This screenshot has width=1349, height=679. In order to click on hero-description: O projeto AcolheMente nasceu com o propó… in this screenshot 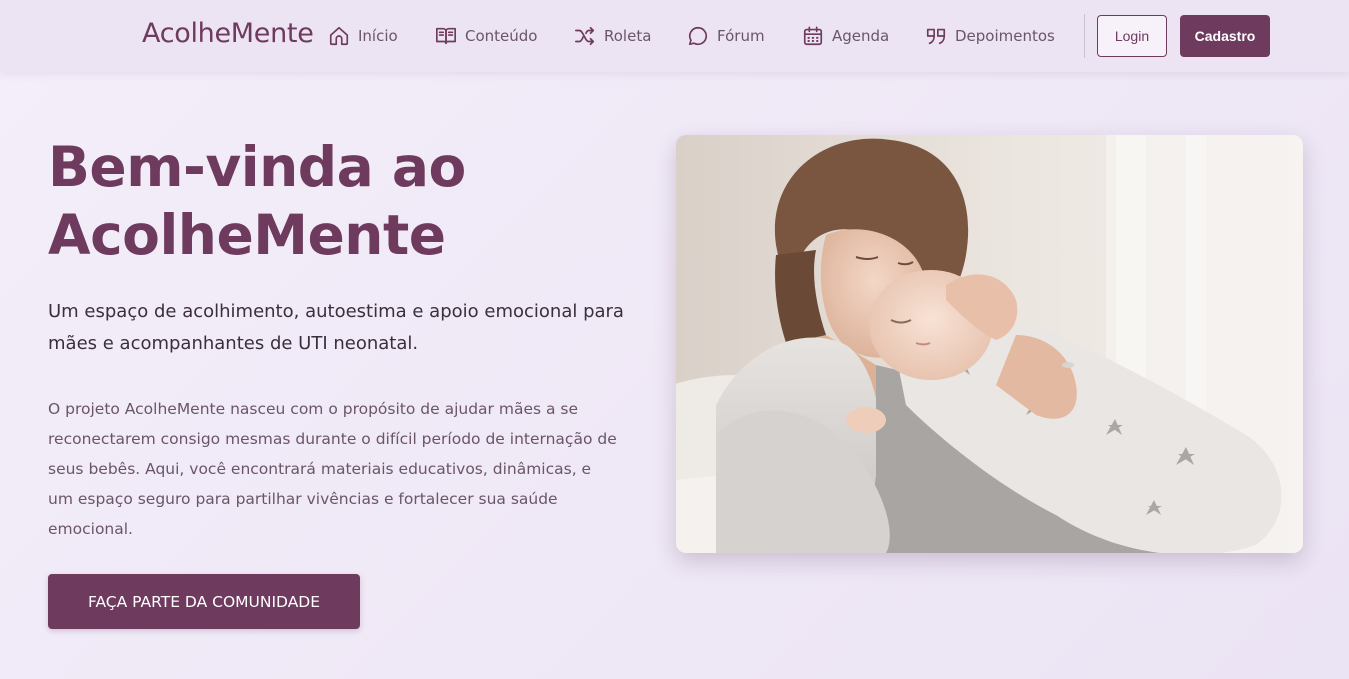, I will do `click(332, 469)`.